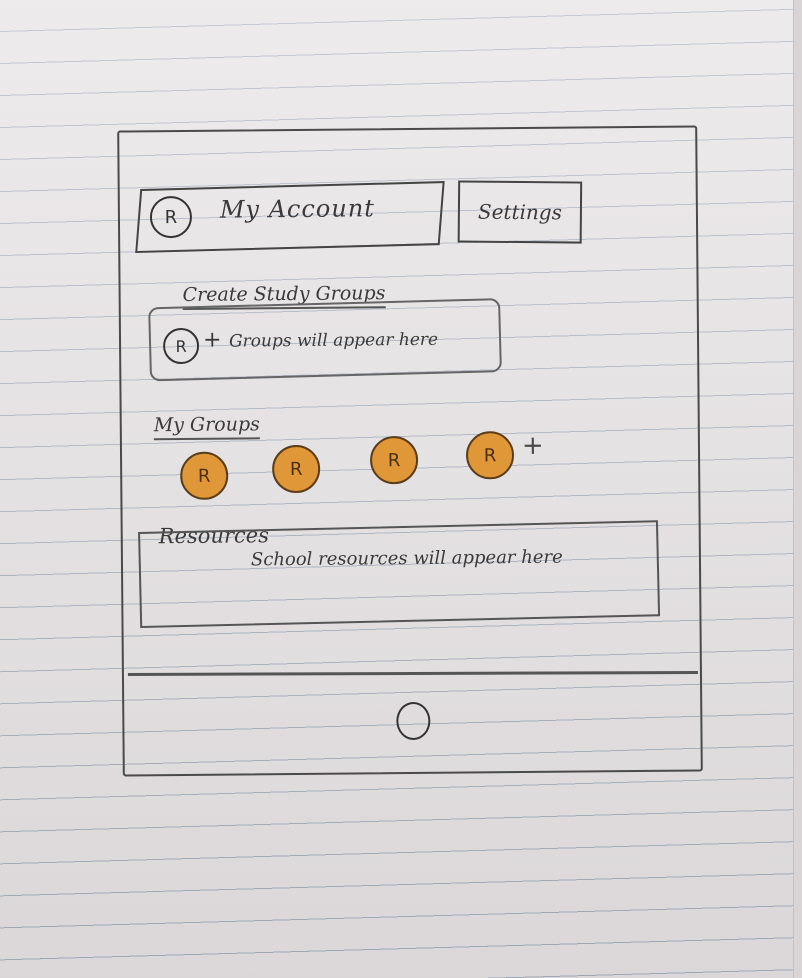 The width and height of the screenshot is (802, 978). Describe the element at coordinates (406, 558) in the screenshot. I see `resources-placeholder-text: School resources will appear here` at that location.